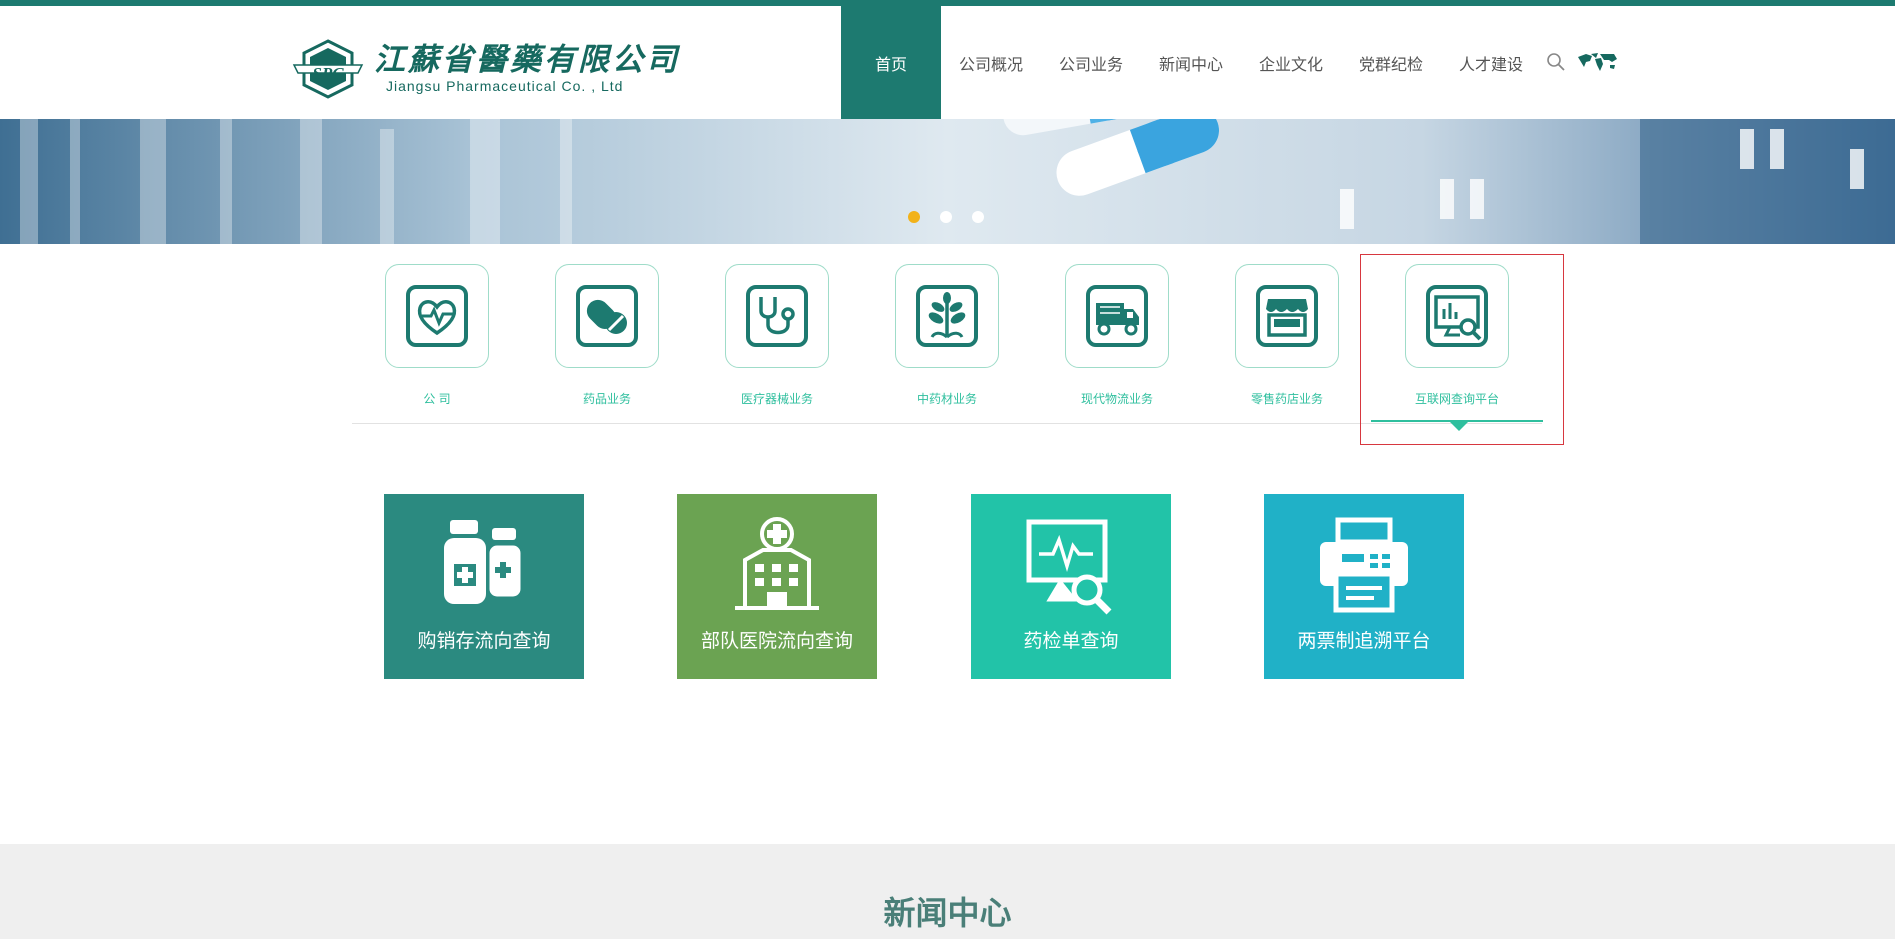 Image resolution: width=1895 pixels, height=939 pixels. I want to click on company-name-cn: 江蘇省醫藥有限公司, so click(527, 60).